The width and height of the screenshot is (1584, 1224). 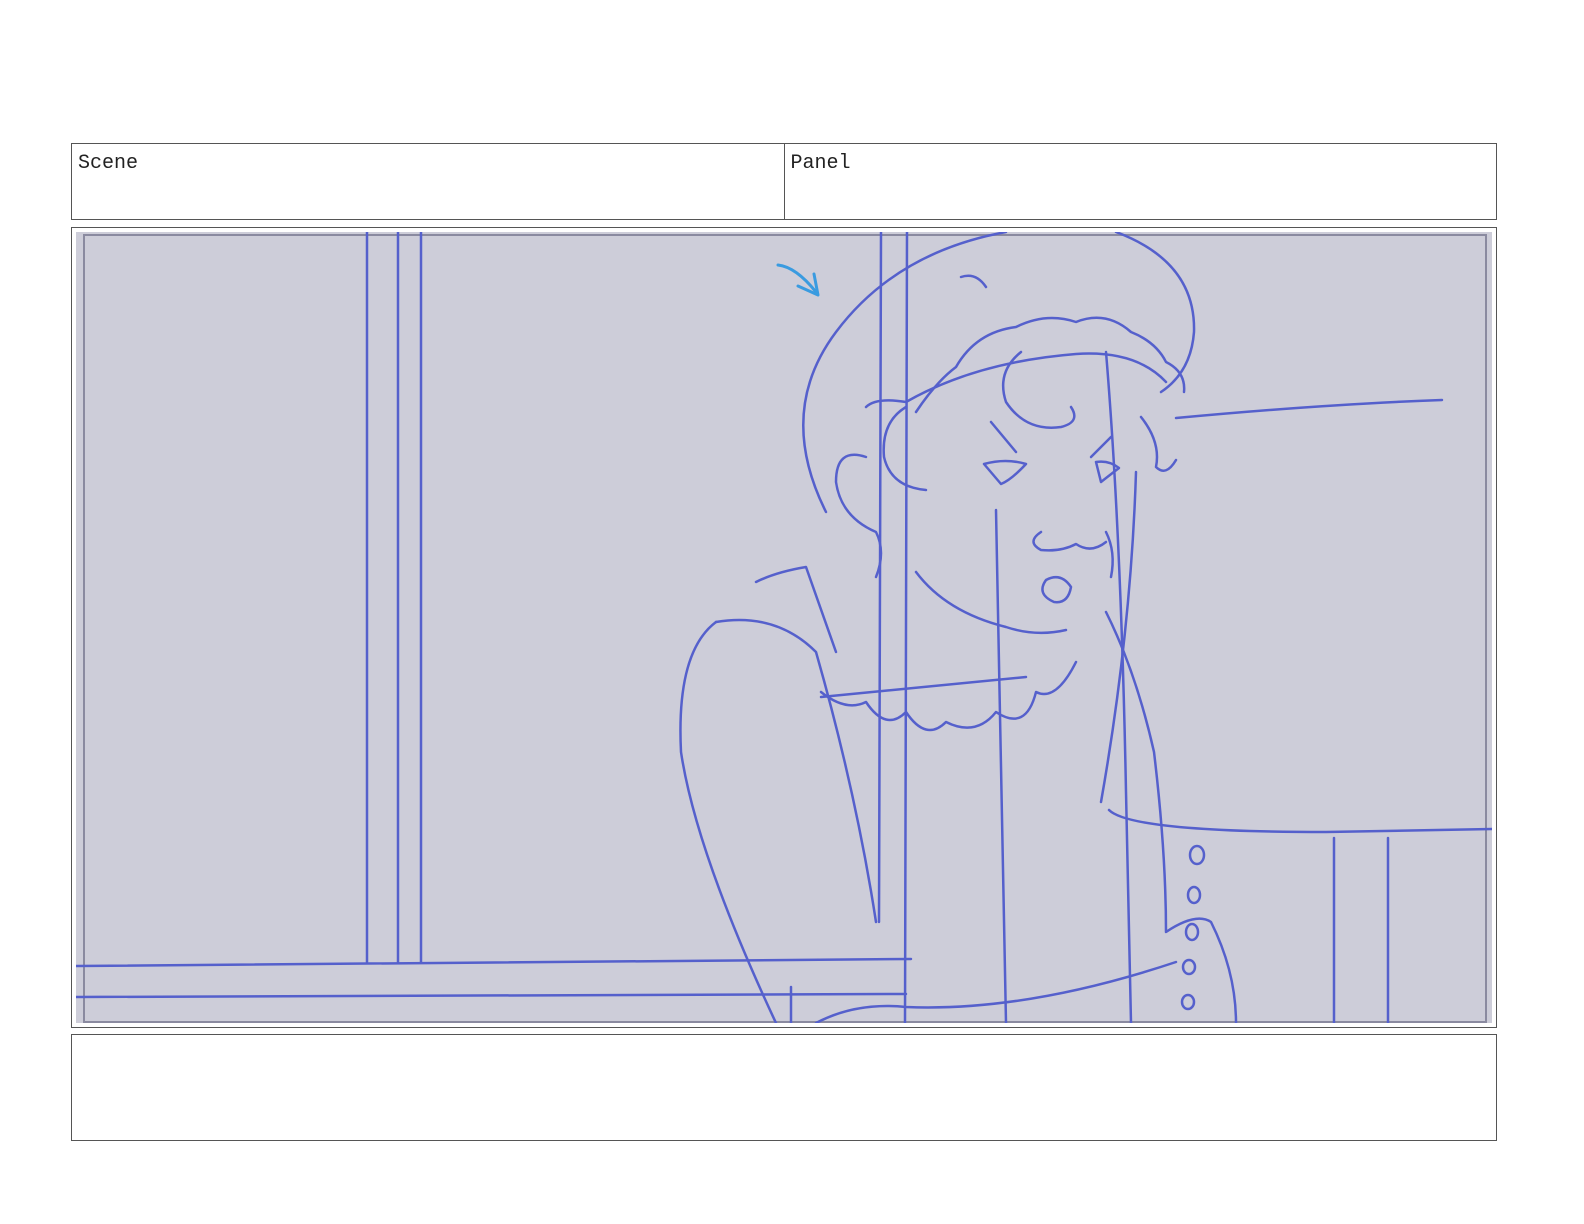 I want to click on scene-field: Scene, so click(x=428, y=181).